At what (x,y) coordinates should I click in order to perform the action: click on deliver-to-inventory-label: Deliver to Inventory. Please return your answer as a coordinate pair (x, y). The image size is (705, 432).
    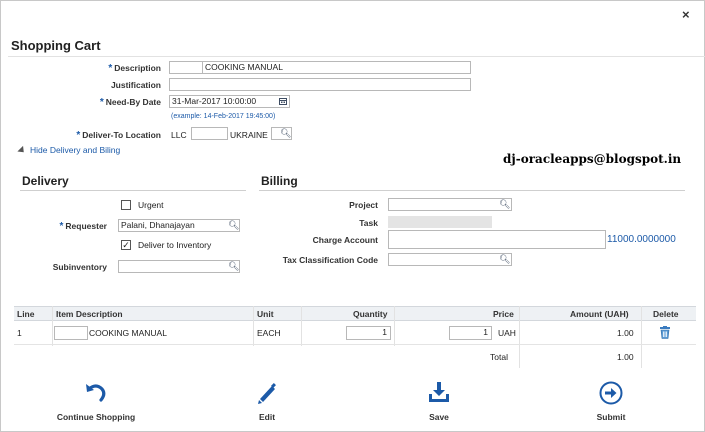
    Looking at the image, I should click on (175, 245).